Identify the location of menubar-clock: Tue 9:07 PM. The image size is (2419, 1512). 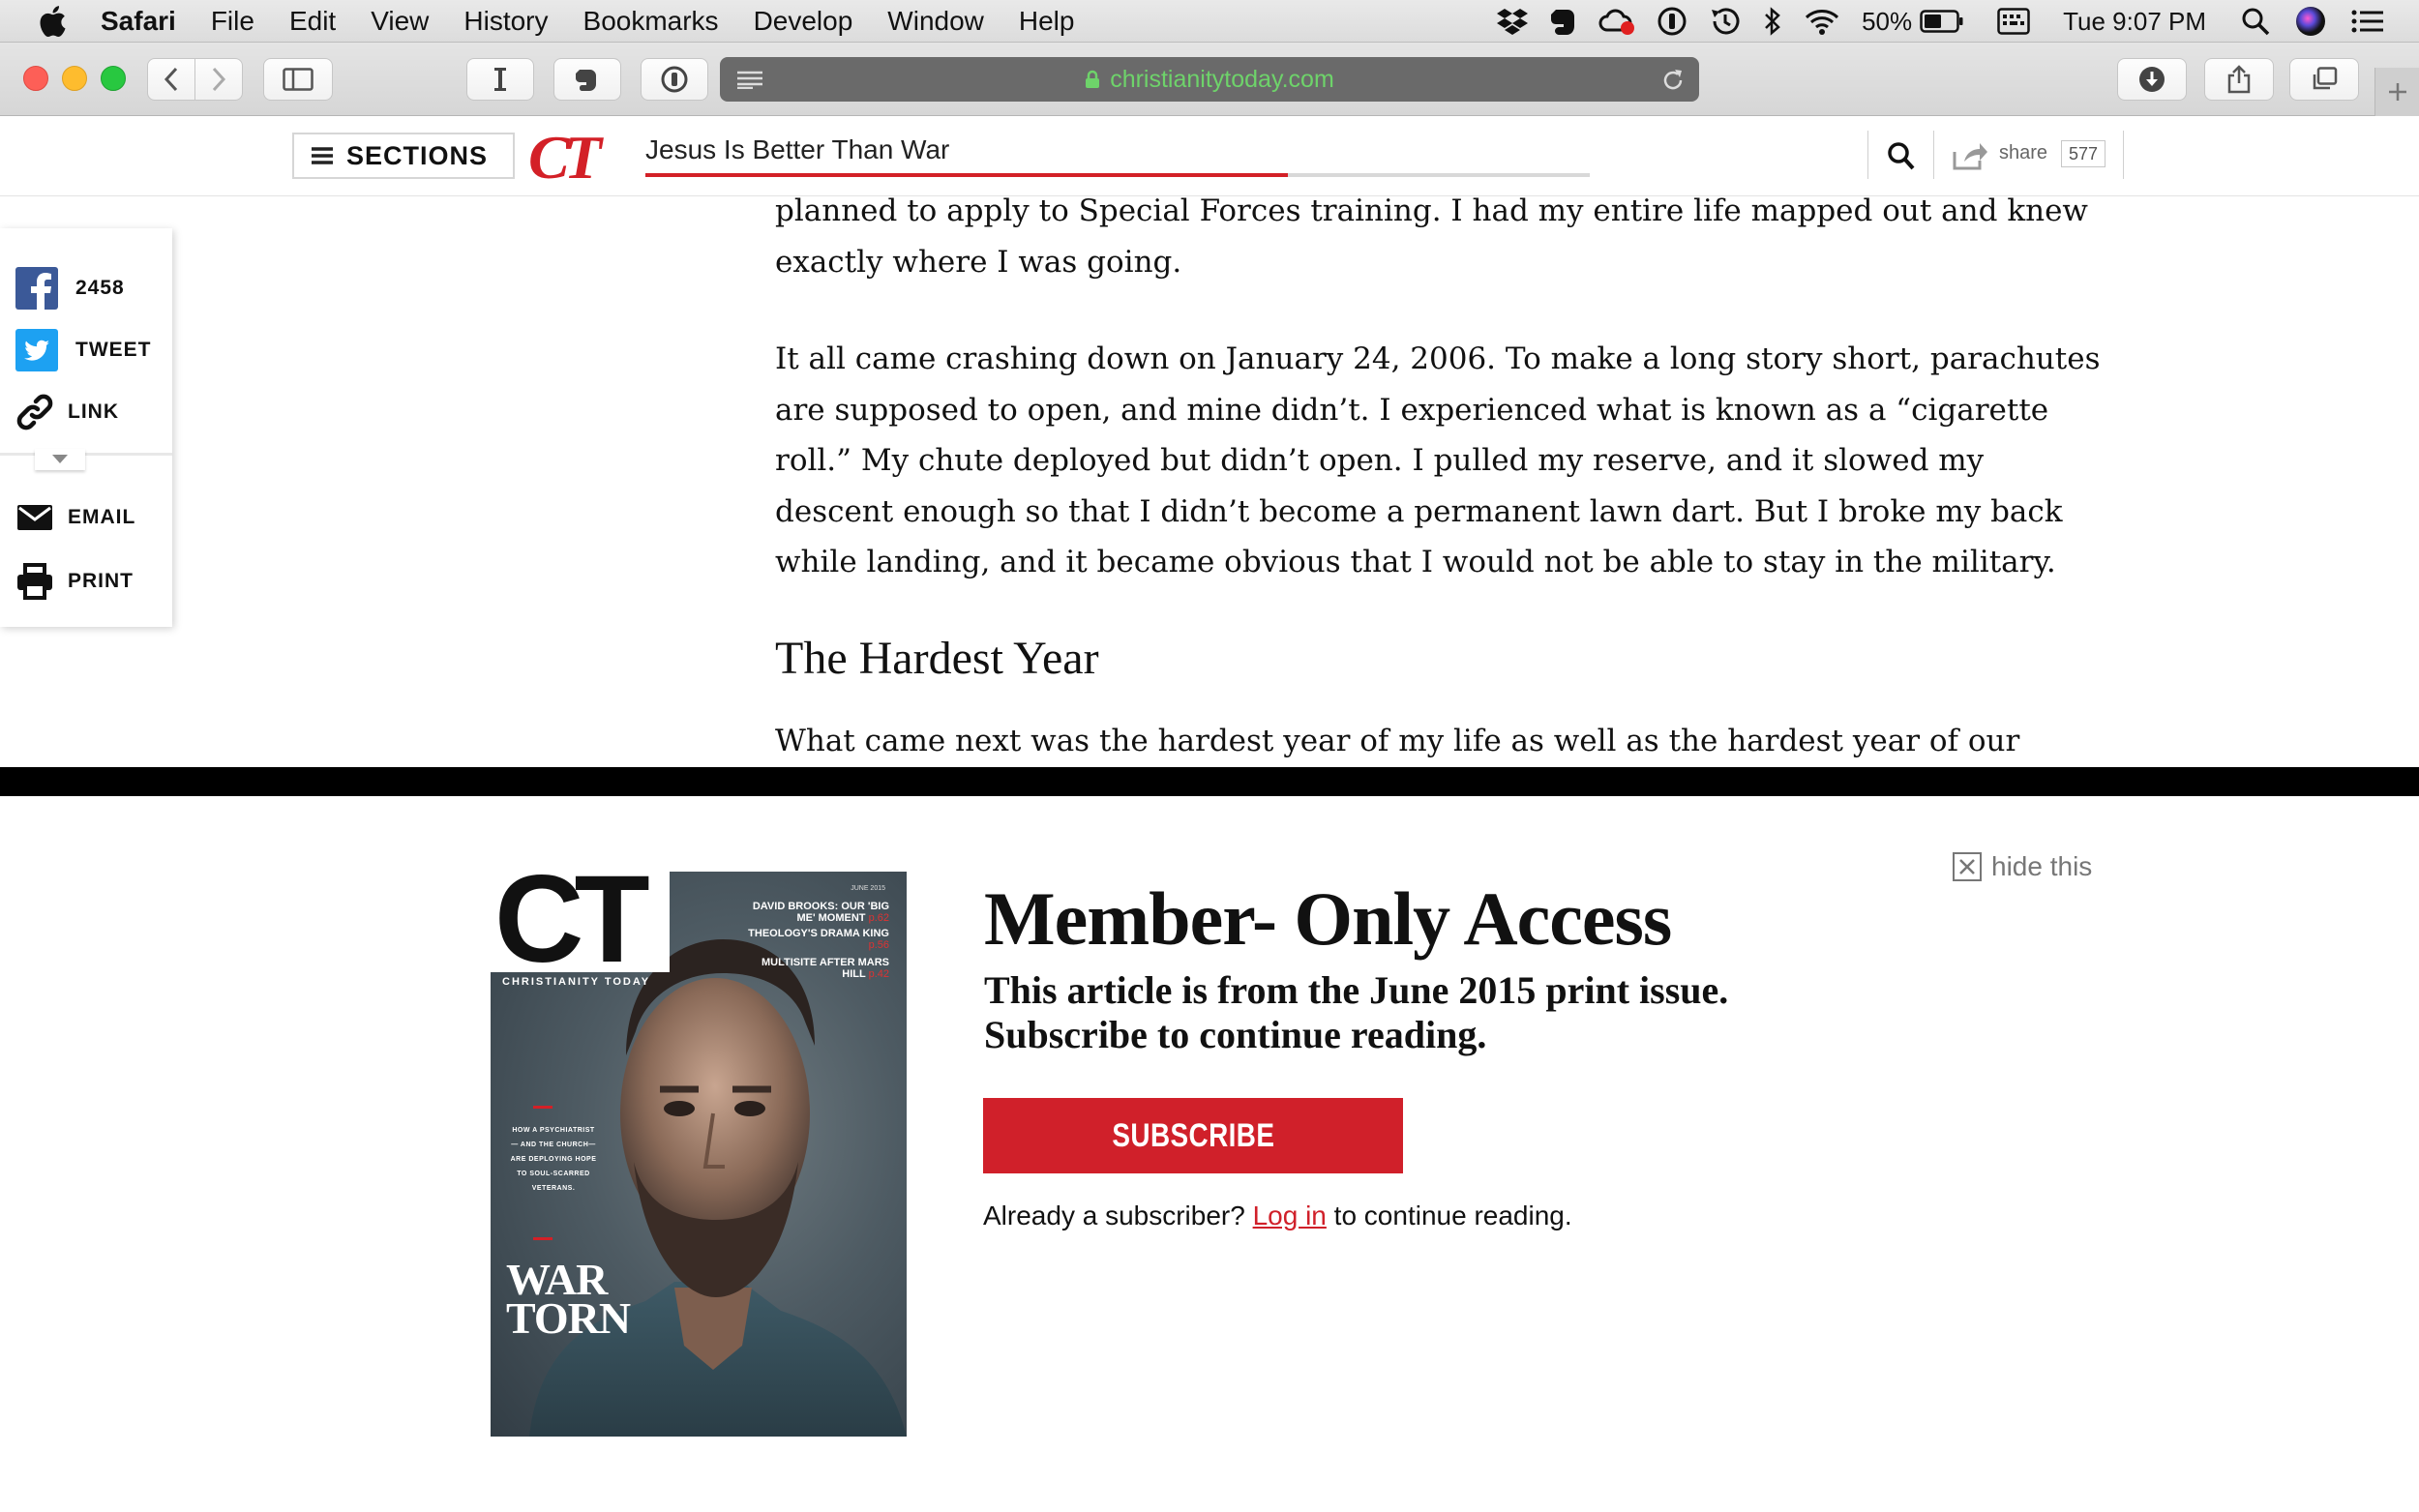
(2135, 22).